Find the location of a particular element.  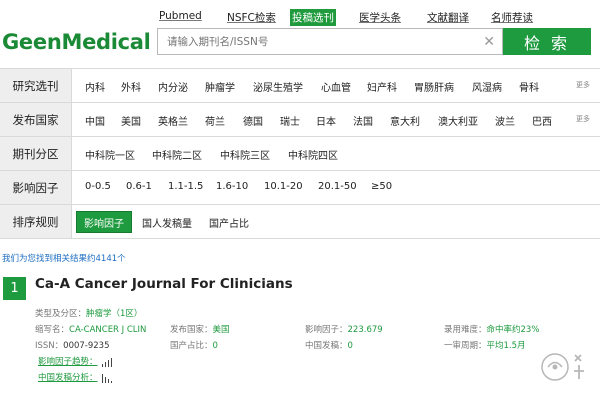

close-icon: ✕ is located at coordinates (489, 42).